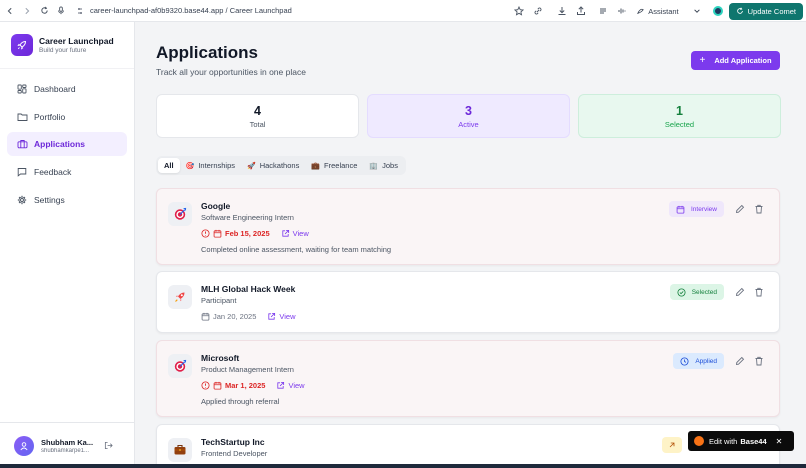  Describe the element at coordinates (741, 441) in the screenshot. I see `edit-with-base44-button: Edit with Base44 ✕` at that location.